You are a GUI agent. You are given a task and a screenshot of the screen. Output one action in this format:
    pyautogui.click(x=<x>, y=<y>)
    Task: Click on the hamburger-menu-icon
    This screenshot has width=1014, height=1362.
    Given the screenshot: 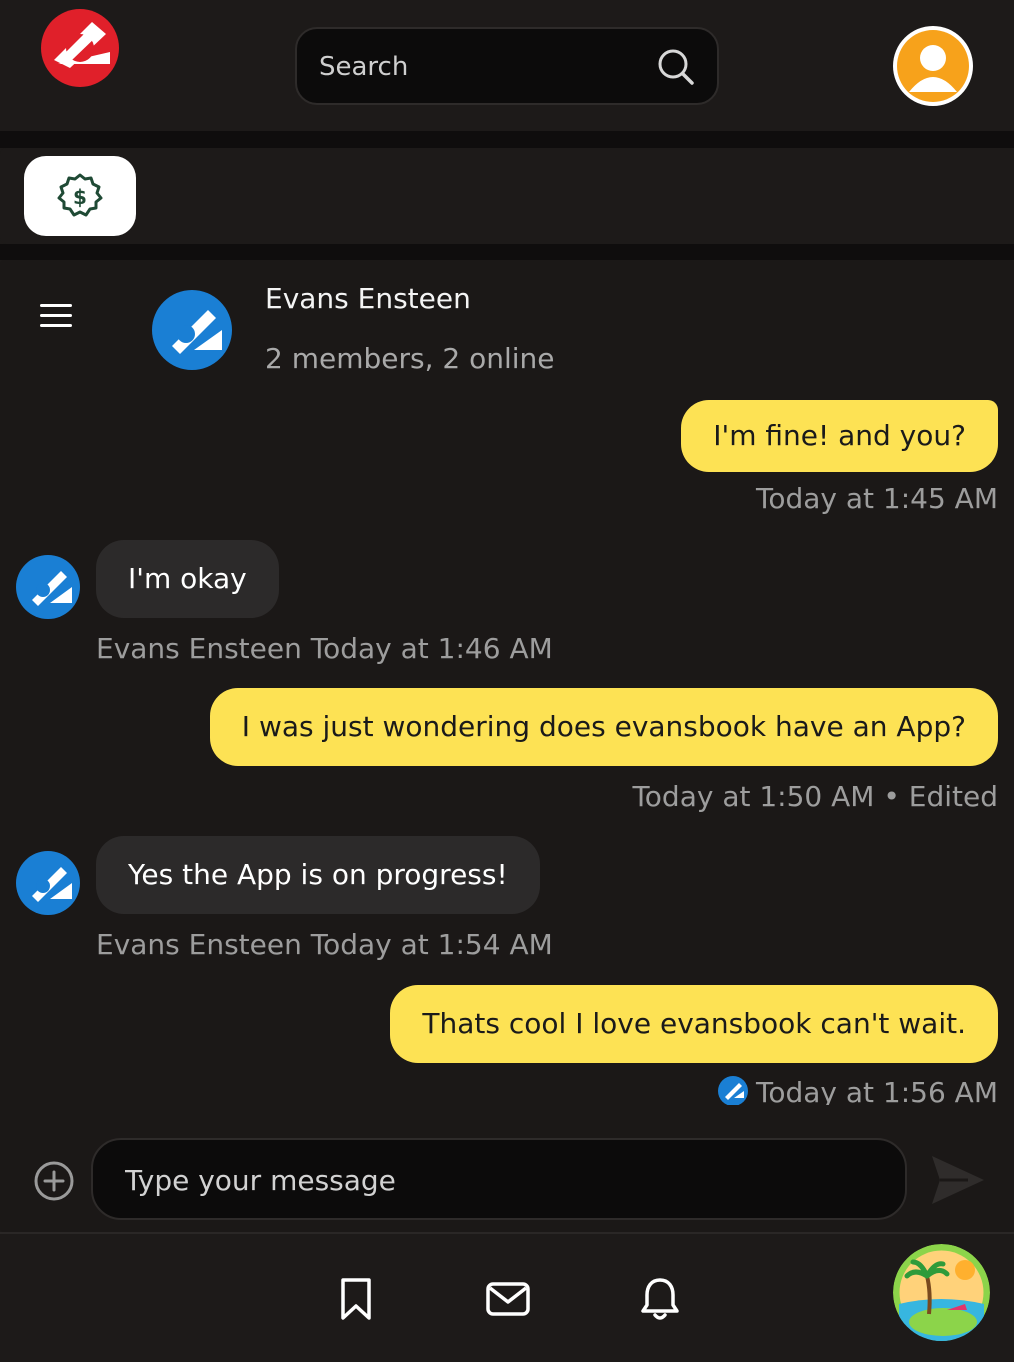 What is the action you would take?
    pyautogui.click(x=56, y=316)
    